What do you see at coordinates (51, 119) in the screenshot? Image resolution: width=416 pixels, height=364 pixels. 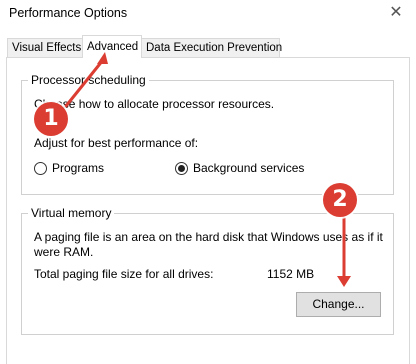 I see `annotation-badge-1: 1` at bounding box center [51, 119].